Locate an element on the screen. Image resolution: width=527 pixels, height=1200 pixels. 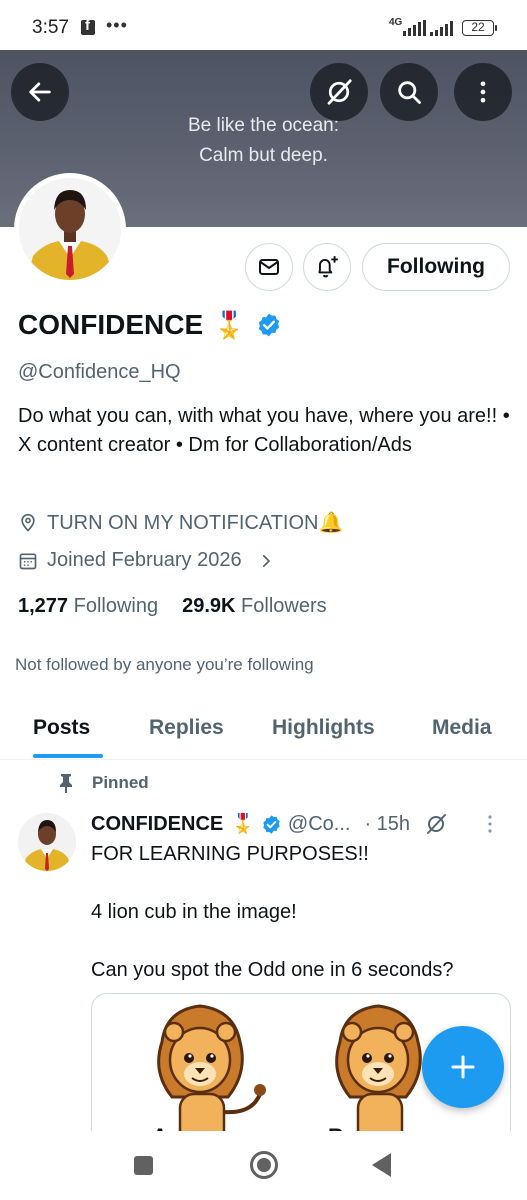
location-line: TURN ON MY NOTIFICATION🔔 is located at coordinates (180, 522).